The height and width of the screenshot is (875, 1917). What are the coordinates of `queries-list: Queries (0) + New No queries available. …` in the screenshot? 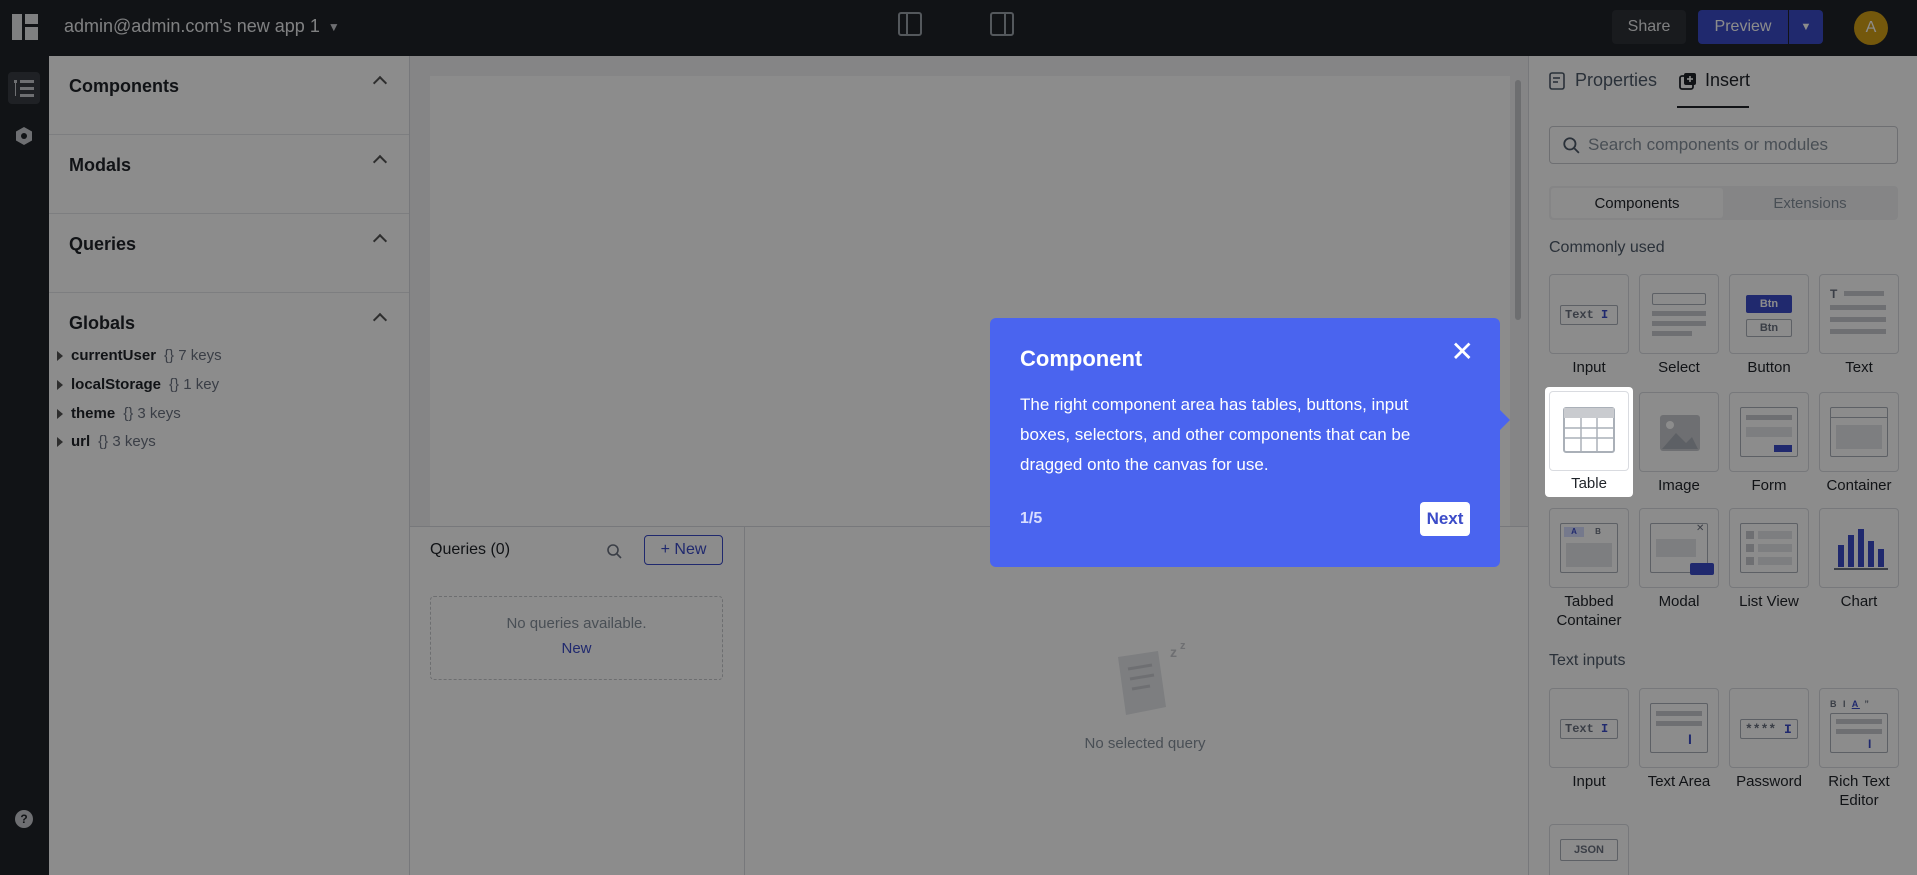 It's located at (577, 701).